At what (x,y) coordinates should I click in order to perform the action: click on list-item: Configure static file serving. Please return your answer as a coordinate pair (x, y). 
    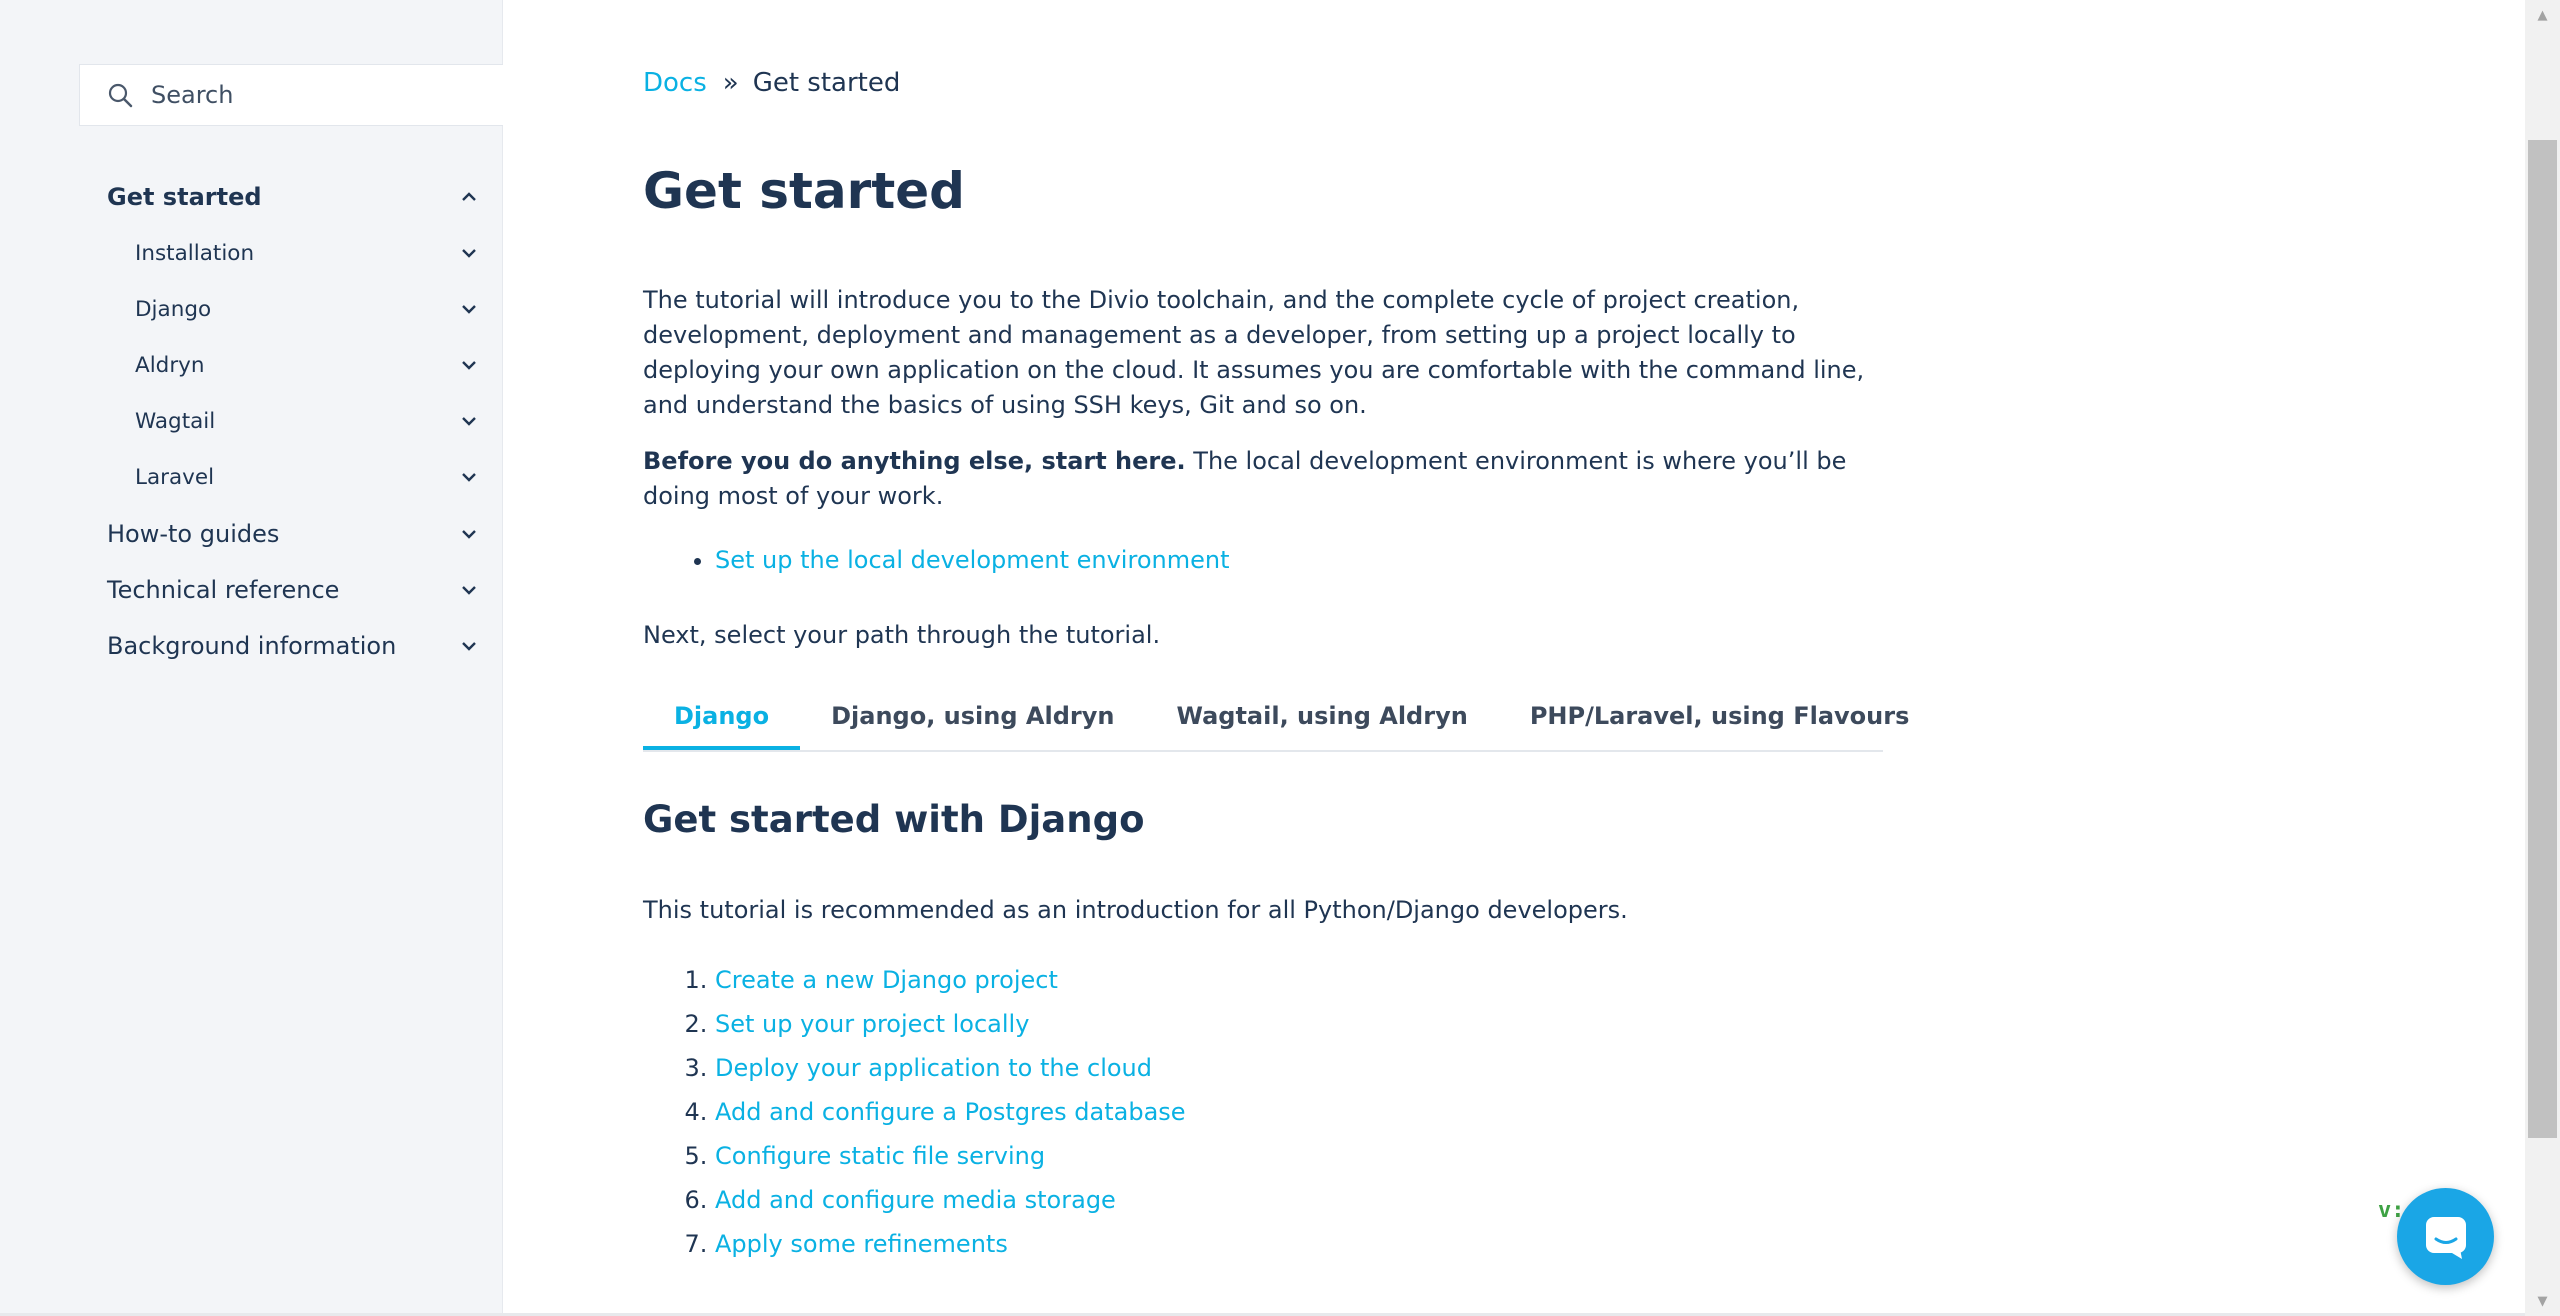
    Looking at the image, I should click on (950, 1156).